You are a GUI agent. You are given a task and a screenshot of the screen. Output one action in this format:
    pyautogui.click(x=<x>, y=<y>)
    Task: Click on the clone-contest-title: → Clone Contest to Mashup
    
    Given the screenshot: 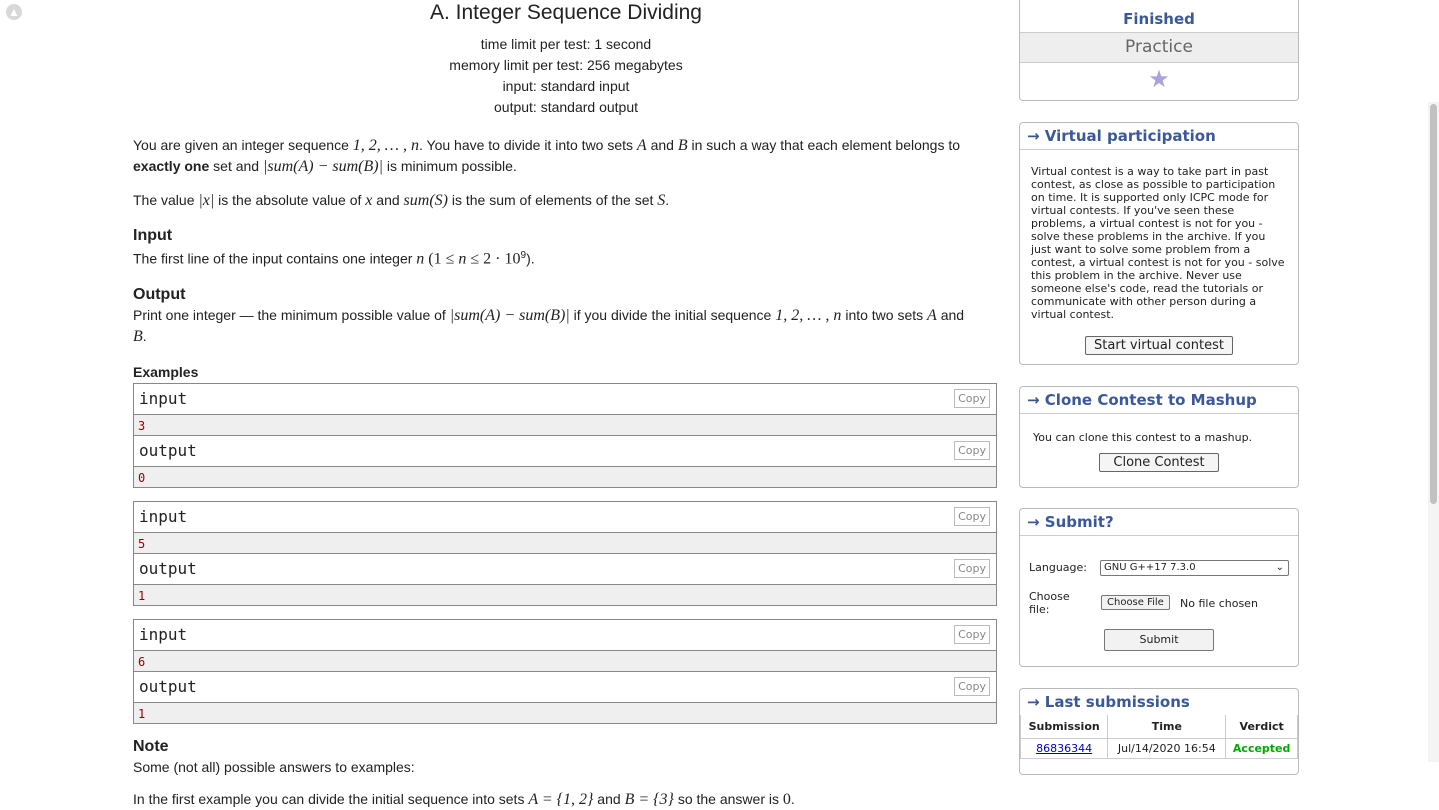 What is the action you would take?
    pyautogui.click(x=1159, y=400)
    